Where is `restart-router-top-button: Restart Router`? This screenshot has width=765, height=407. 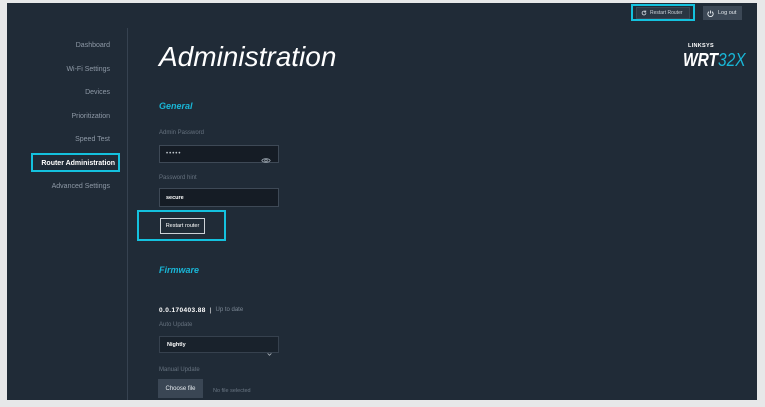 restart-router-top-button: Restart Router is located at coordinates (663, 13).